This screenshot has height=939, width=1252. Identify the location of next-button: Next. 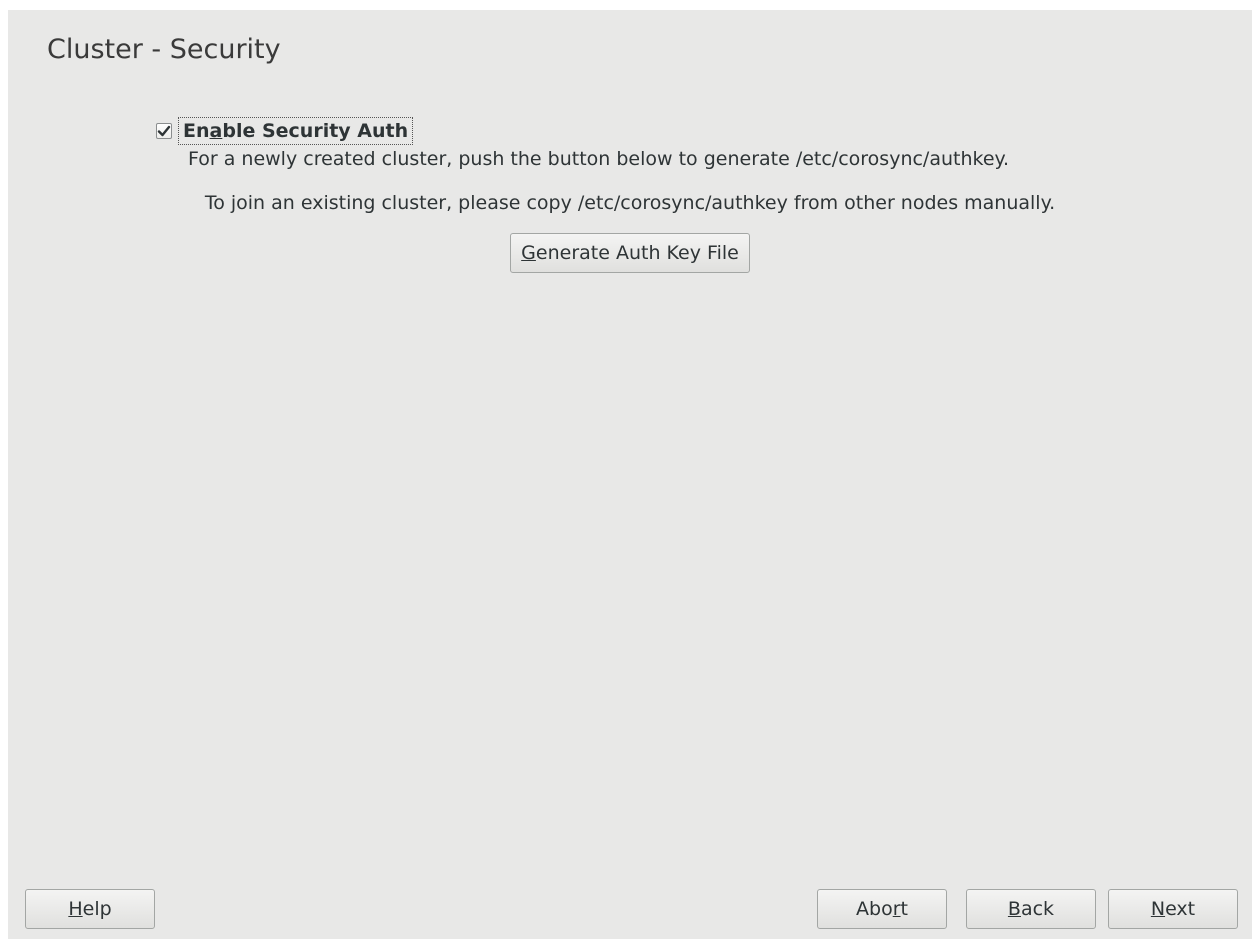
(1173, 909).